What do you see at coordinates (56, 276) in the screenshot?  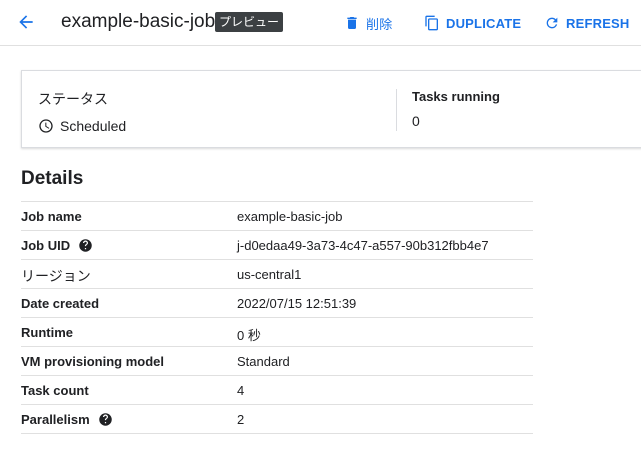 I see `row-key: リージョン` at bounding box center [56, 276].